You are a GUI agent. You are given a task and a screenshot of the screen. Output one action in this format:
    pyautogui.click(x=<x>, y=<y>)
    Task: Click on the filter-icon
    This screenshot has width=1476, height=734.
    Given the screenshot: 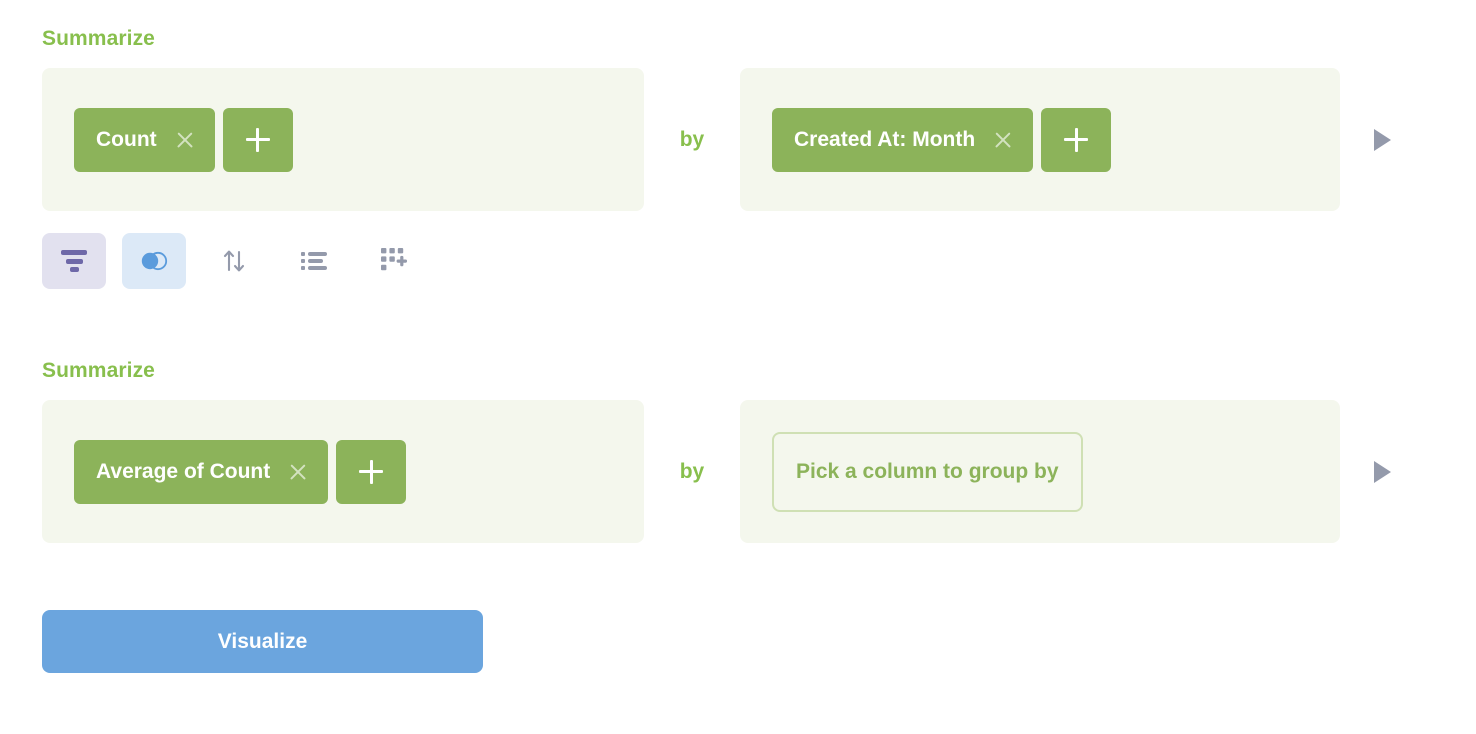 What is the action you would take?
    pyautogui.click(x=74, y=261)
    